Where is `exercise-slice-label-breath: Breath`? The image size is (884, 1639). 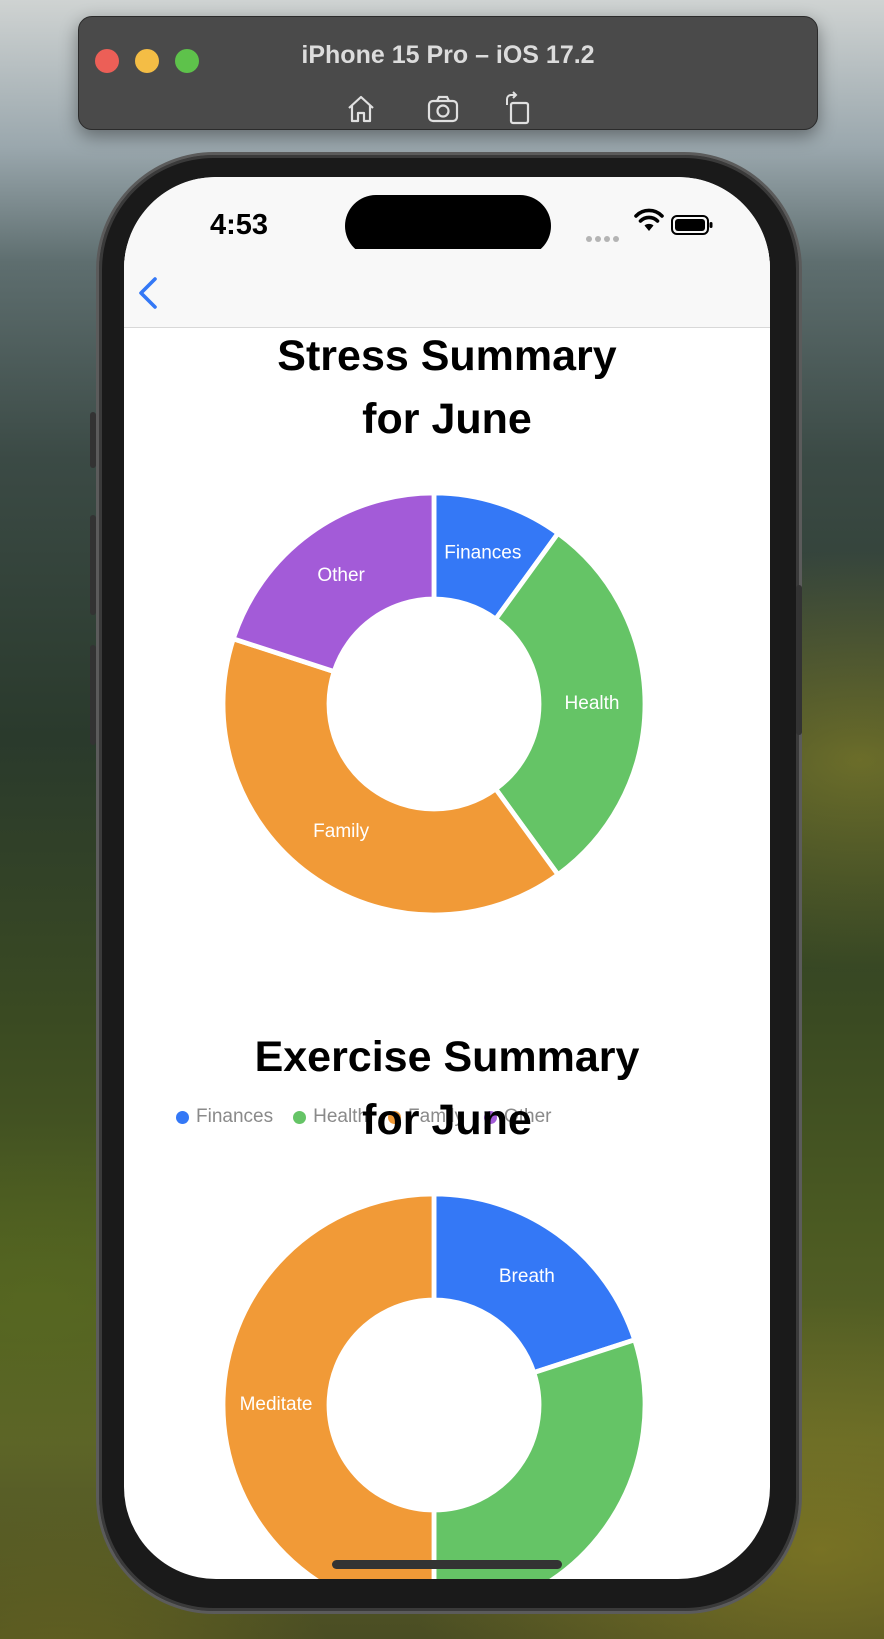
exercise-slice-label-breath: Breath is located at coordinates (527, 1276).